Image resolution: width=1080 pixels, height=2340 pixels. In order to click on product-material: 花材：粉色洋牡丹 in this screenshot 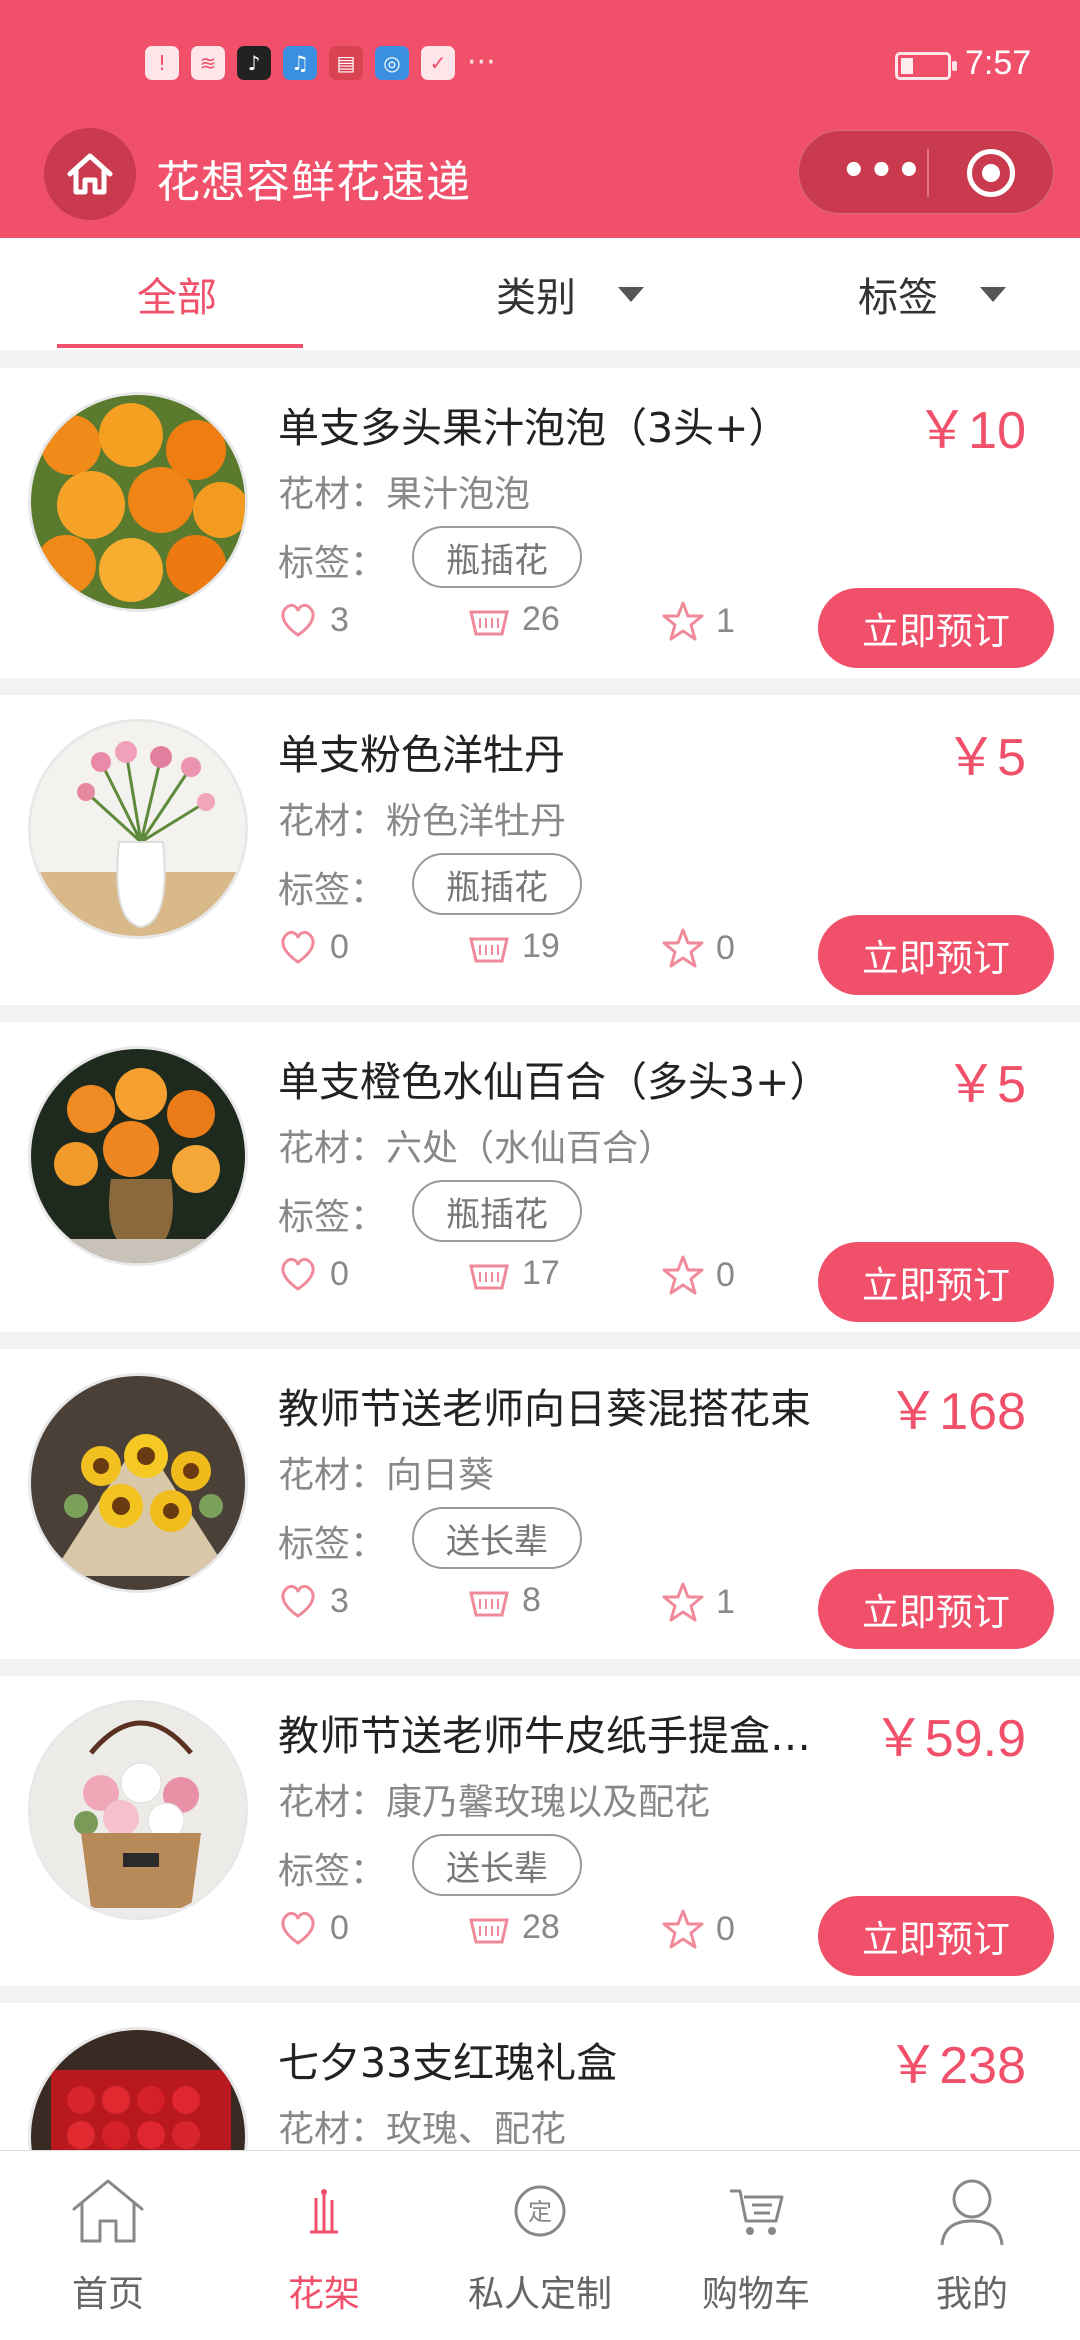, I will do `click(422, 821)`.